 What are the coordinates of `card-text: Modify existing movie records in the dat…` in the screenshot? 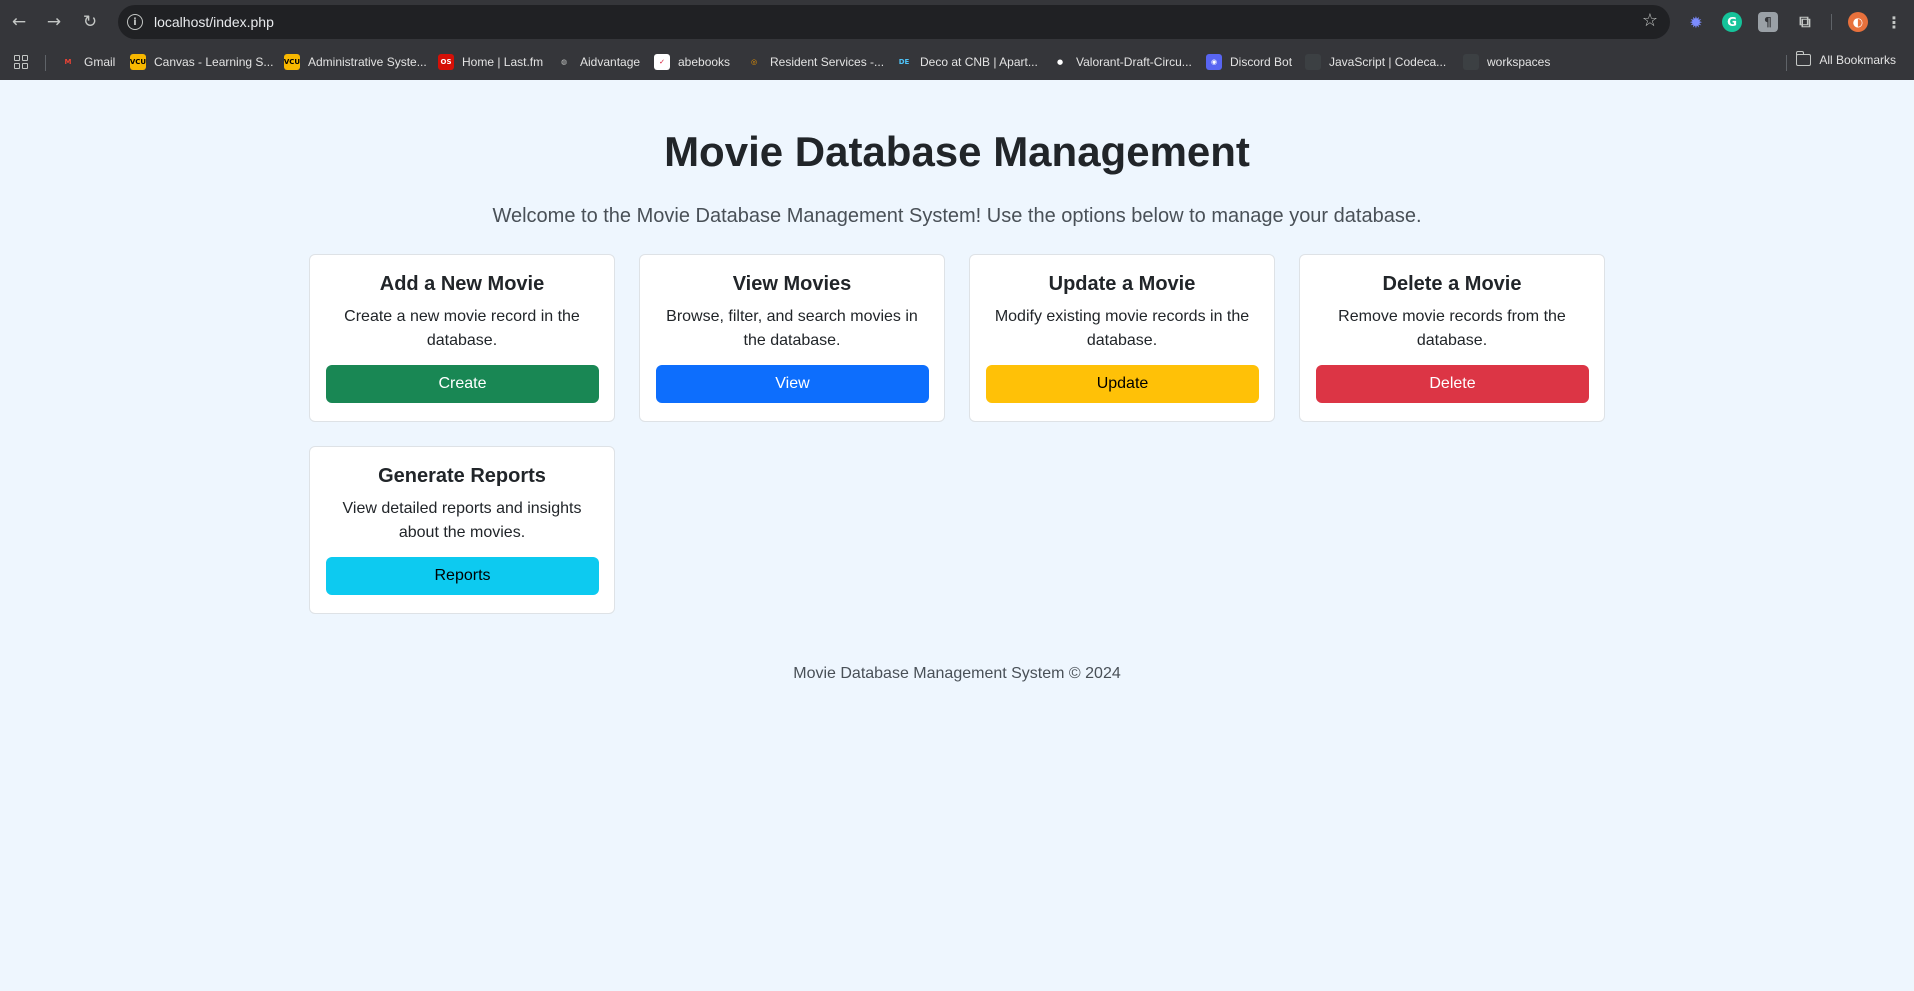 It's located at (1122, 328).